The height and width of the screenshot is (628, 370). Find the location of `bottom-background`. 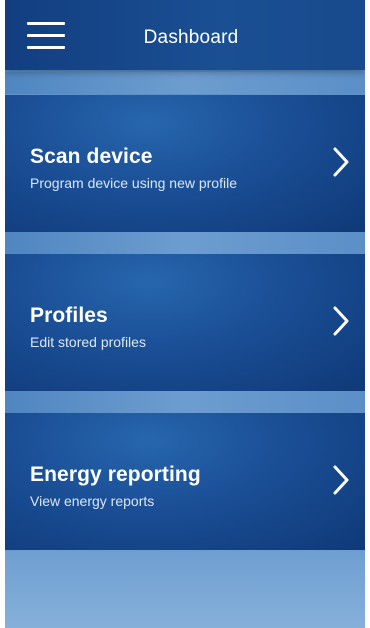

bottom-background is located at coordinates (185, 589).